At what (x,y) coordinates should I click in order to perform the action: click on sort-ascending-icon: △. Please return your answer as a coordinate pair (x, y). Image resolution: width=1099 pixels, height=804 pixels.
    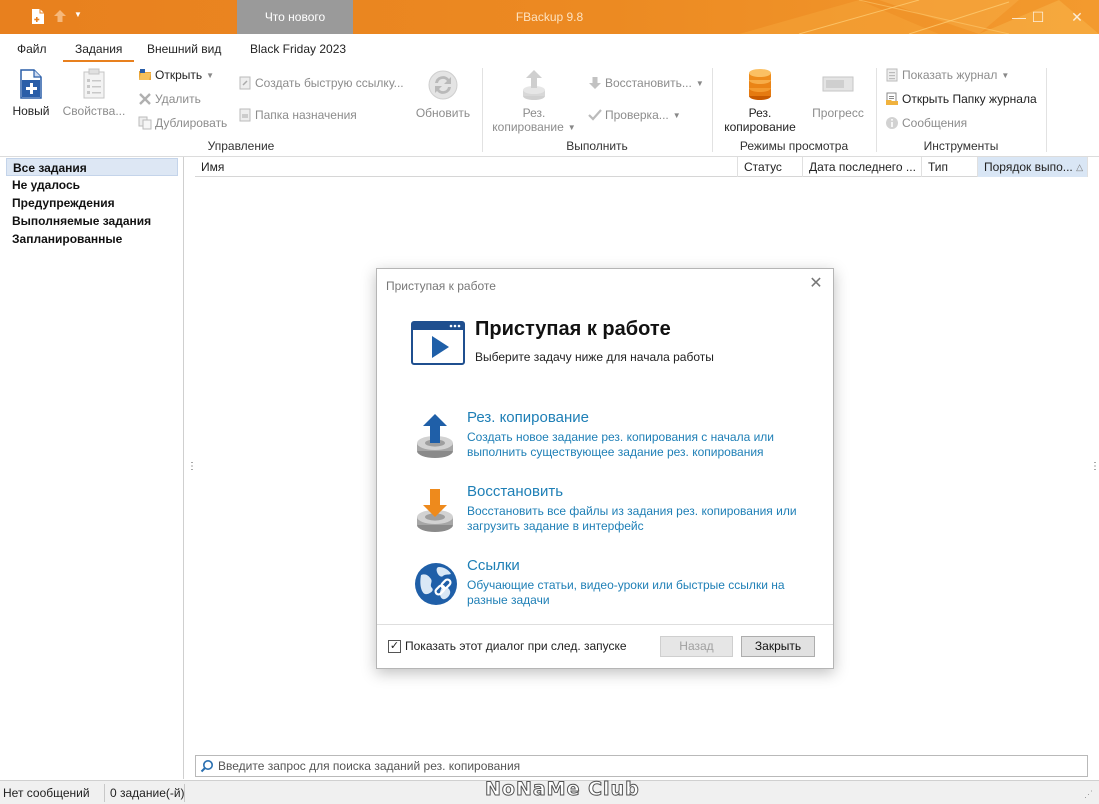
    Looking at the image, I should click on (1079, 167).